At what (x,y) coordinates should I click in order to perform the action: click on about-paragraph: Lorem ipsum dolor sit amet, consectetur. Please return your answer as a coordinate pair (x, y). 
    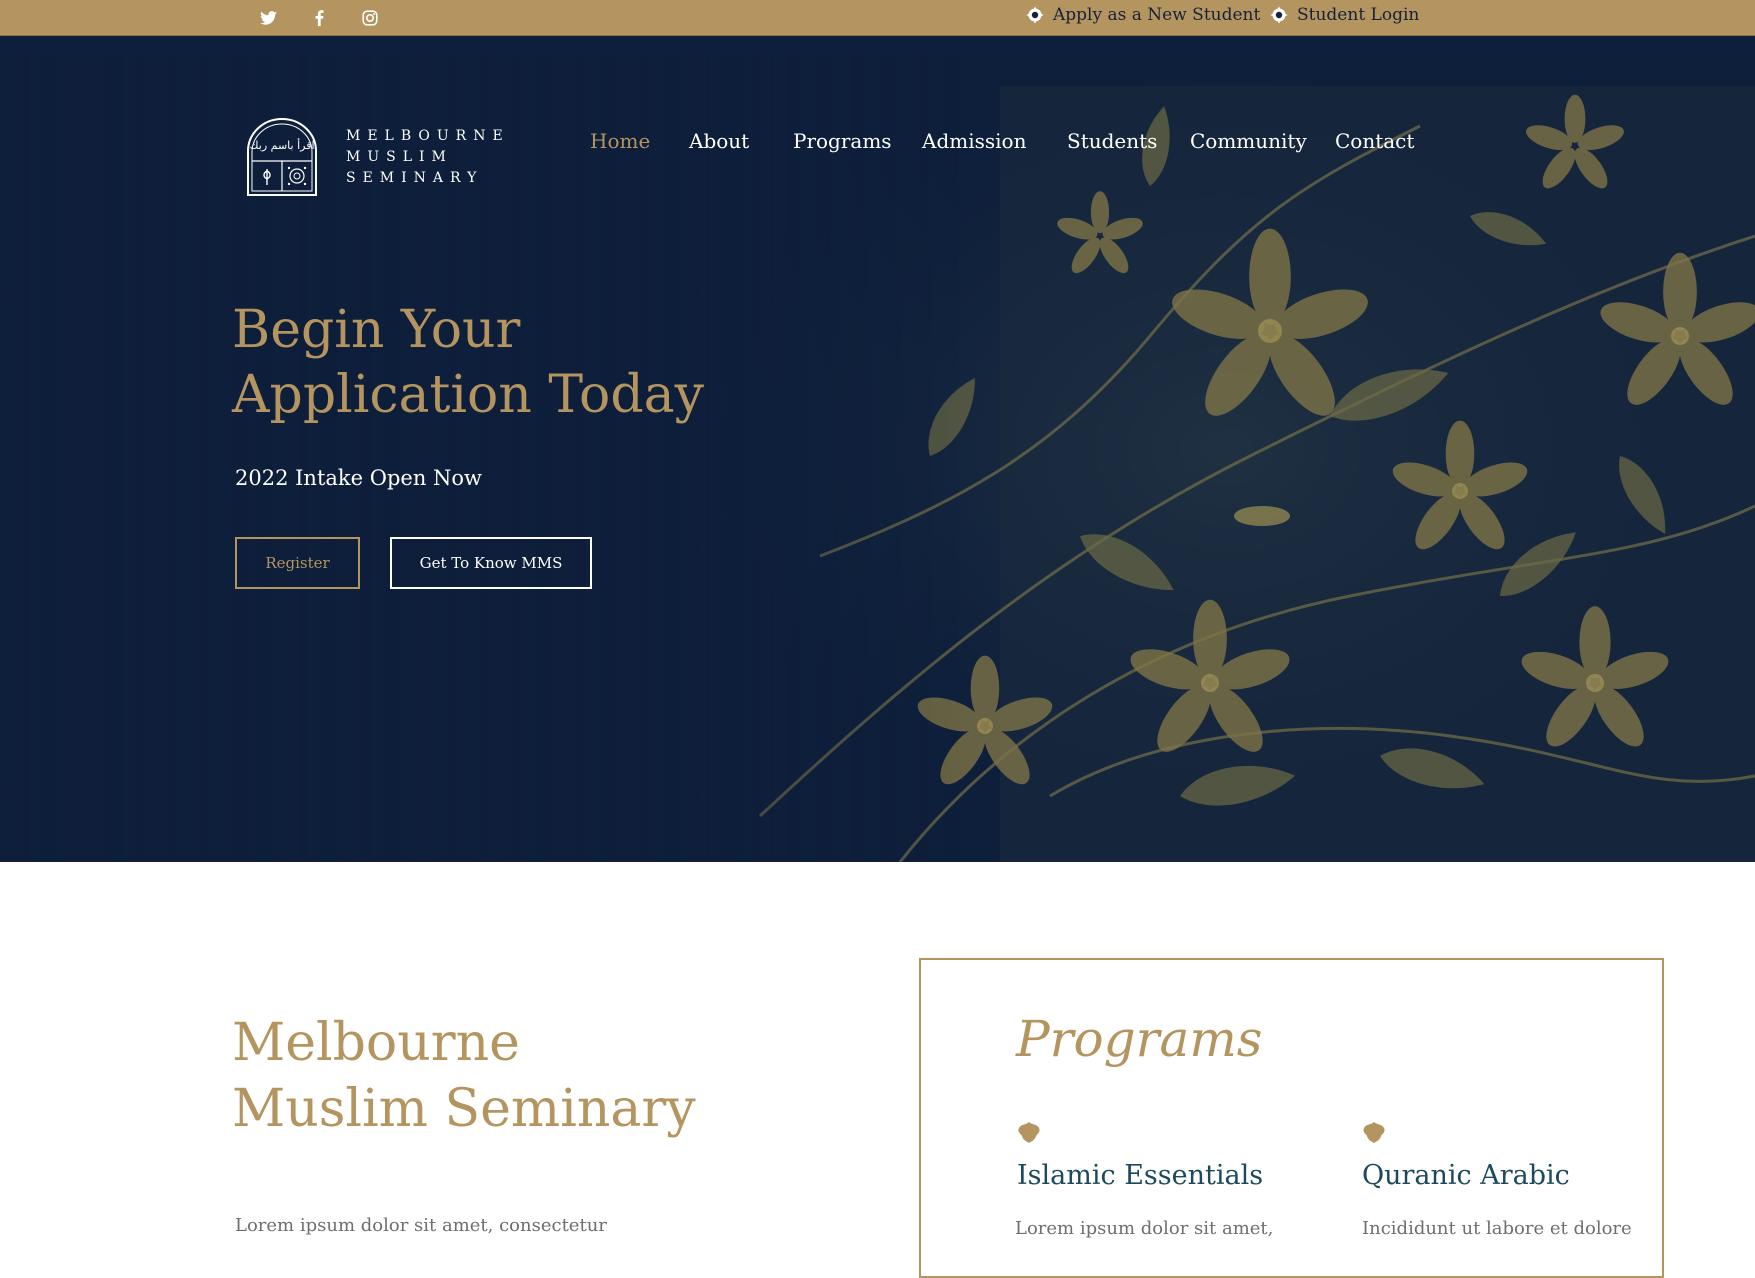
    Looking at the image, I should click on (421, 1225).